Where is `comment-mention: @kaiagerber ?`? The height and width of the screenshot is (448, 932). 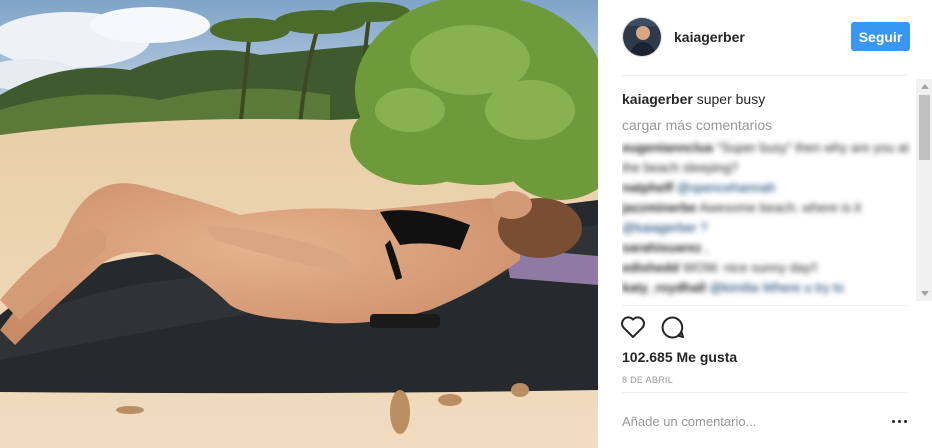
comment-mention: @kaiagerber ? is located at coordinates (664, 227).